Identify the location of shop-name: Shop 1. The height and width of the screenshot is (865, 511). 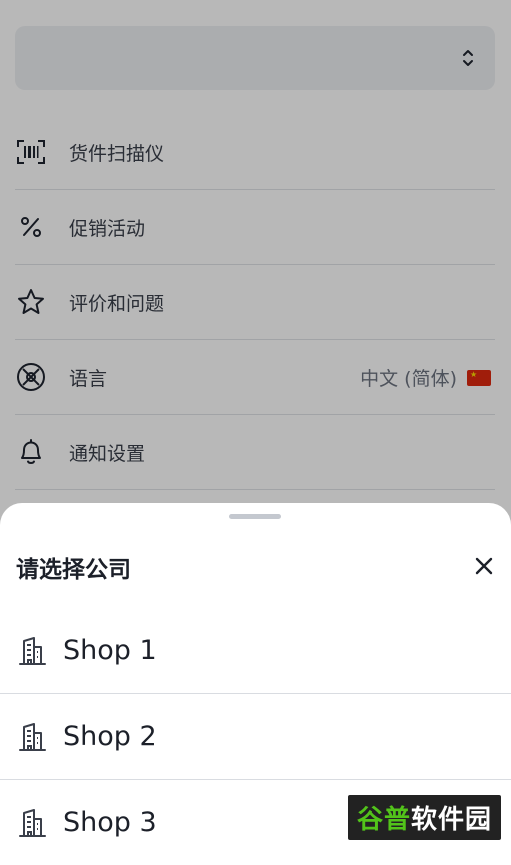
(110, 650).